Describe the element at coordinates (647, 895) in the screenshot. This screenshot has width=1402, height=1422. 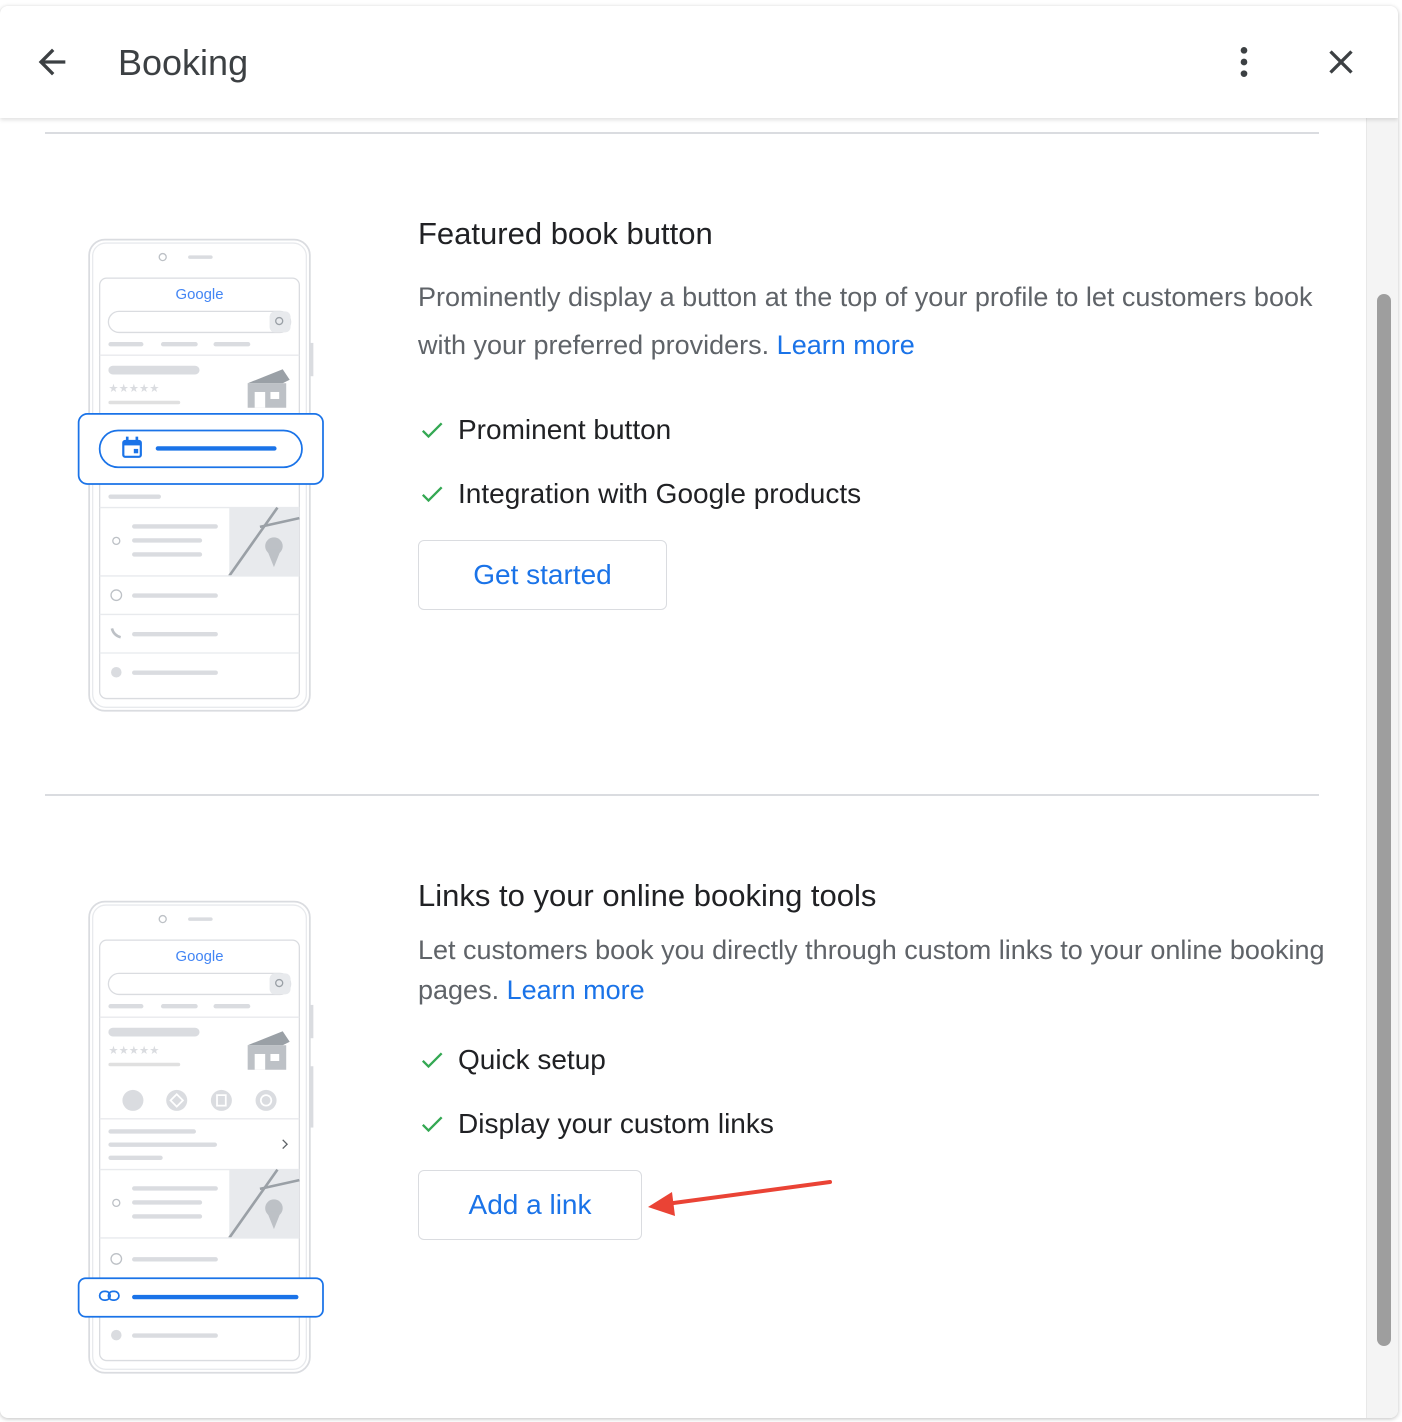
I see `section-title-booking-links: Links to your online booking tools` at that location.